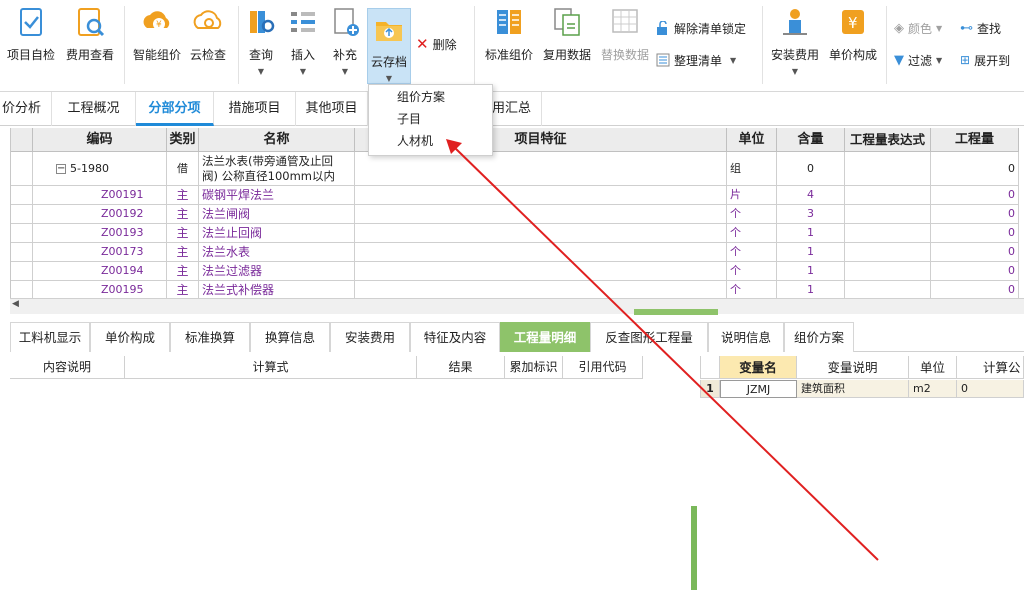  I want to click on unlock-list-button: 解除清单锁定, so click(701, 28).